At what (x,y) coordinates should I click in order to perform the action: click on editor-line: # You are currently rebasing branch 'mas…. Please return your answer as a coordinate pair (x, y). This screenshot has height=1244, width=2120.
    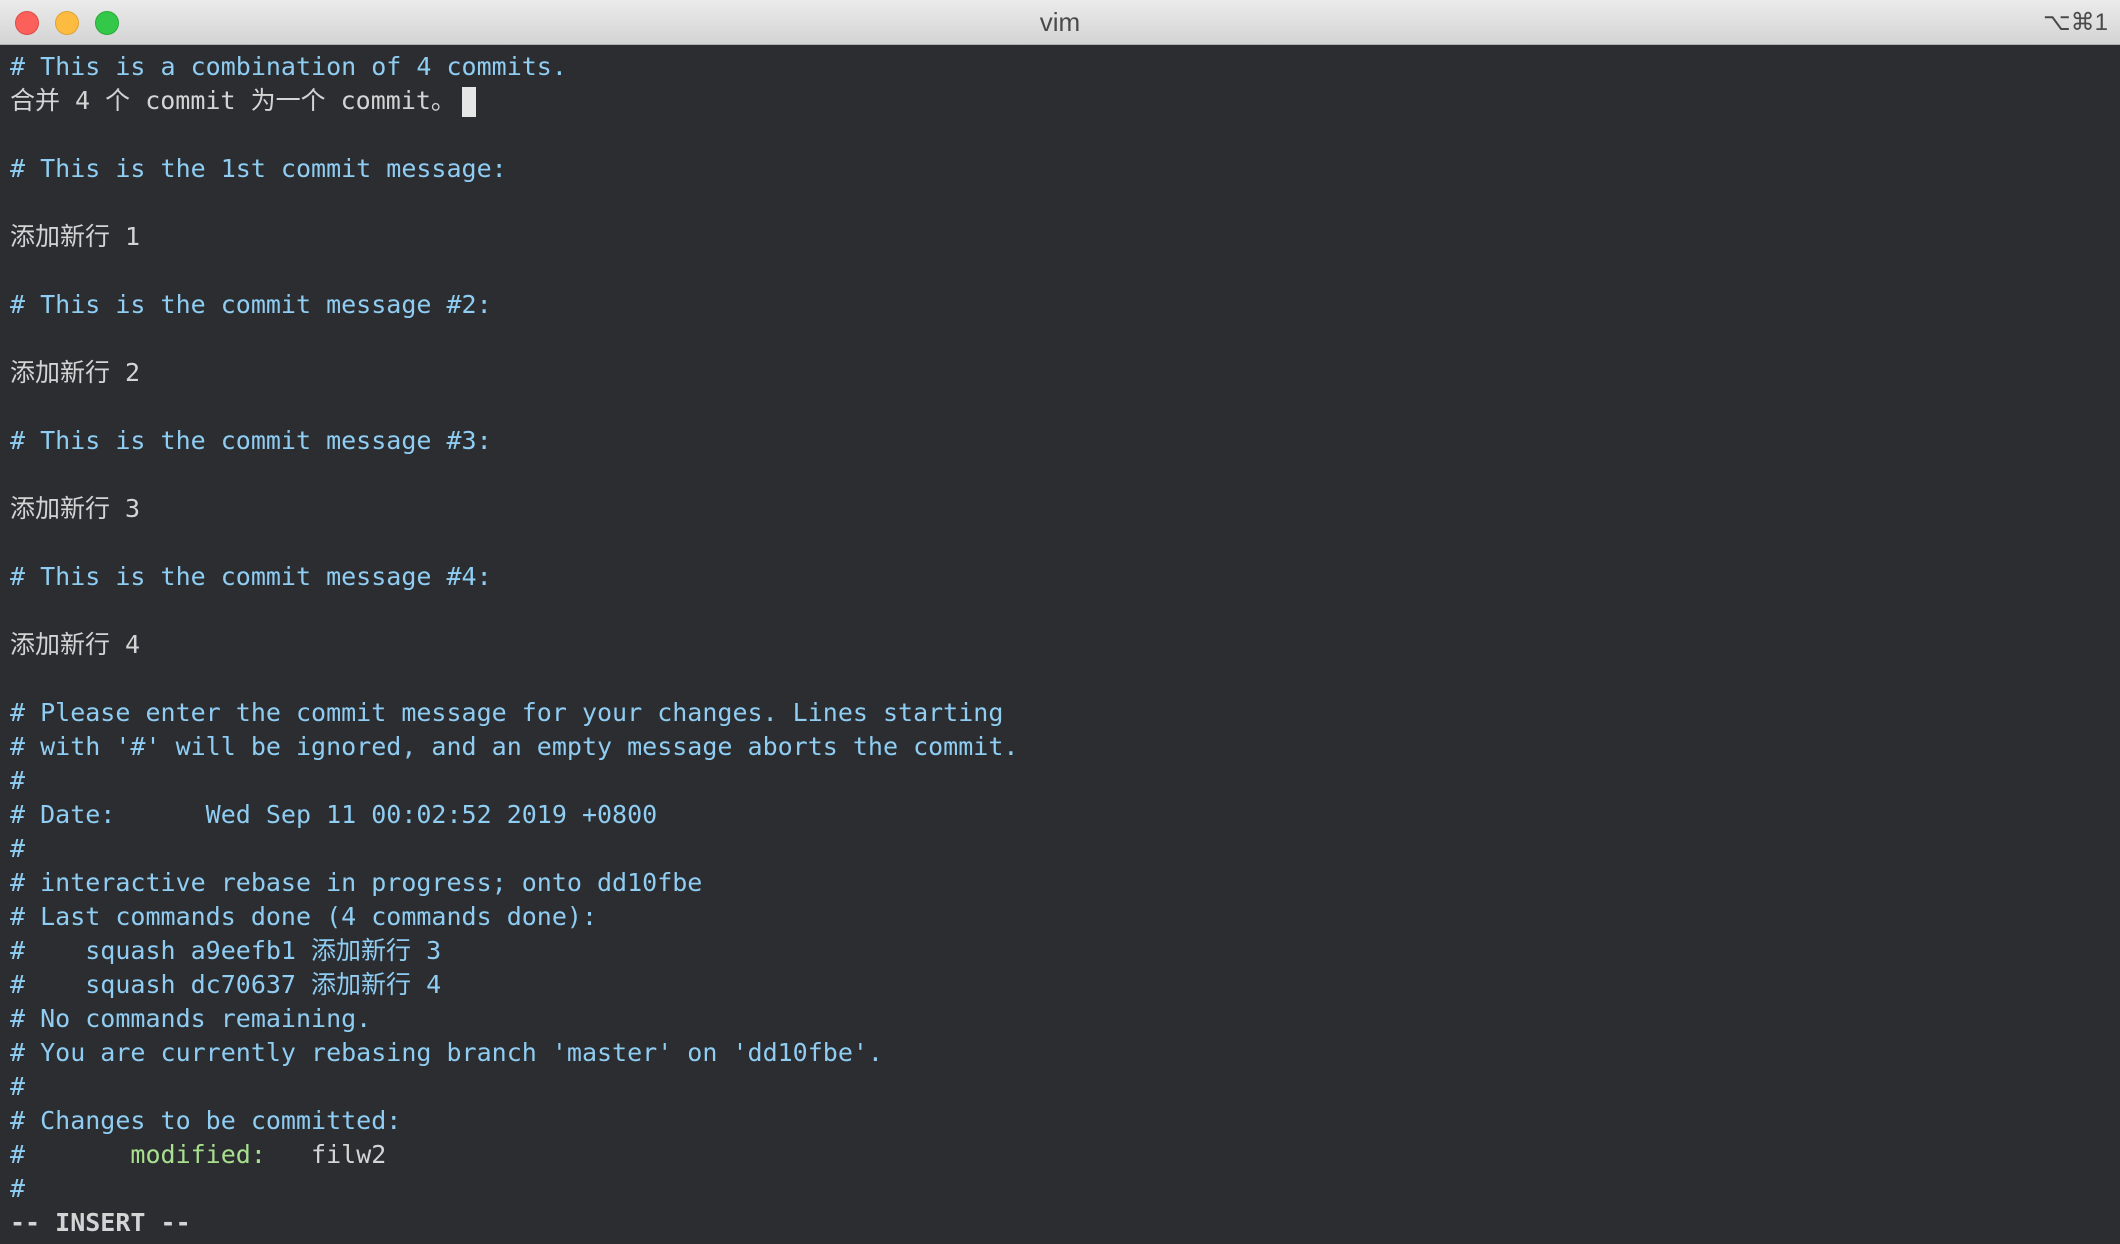
    Looking at the image, I should click on (446, 1052).